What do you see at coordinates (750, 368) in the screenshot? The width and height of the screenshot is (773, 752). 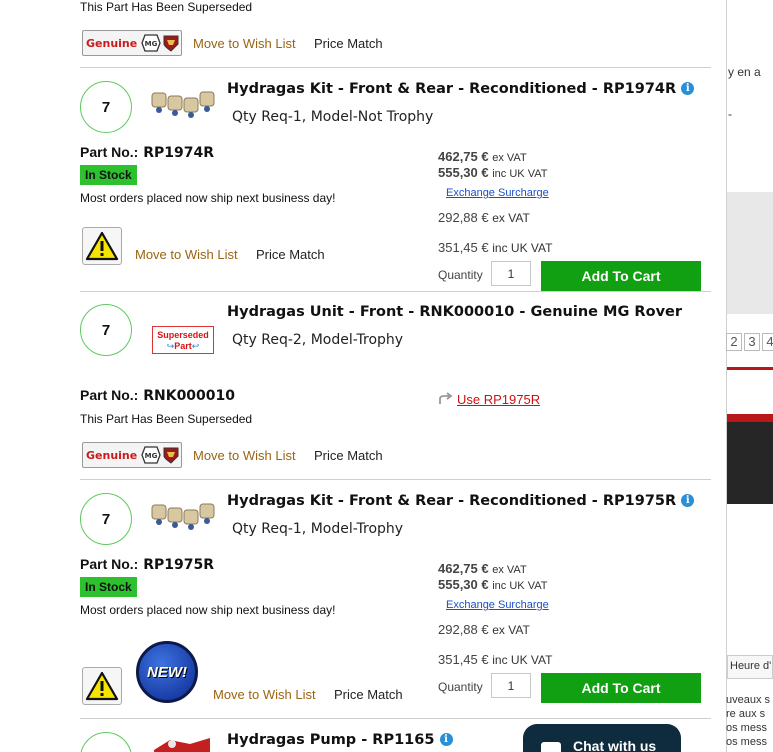 I see `bg-red-line` at bounding box center [750, 368].